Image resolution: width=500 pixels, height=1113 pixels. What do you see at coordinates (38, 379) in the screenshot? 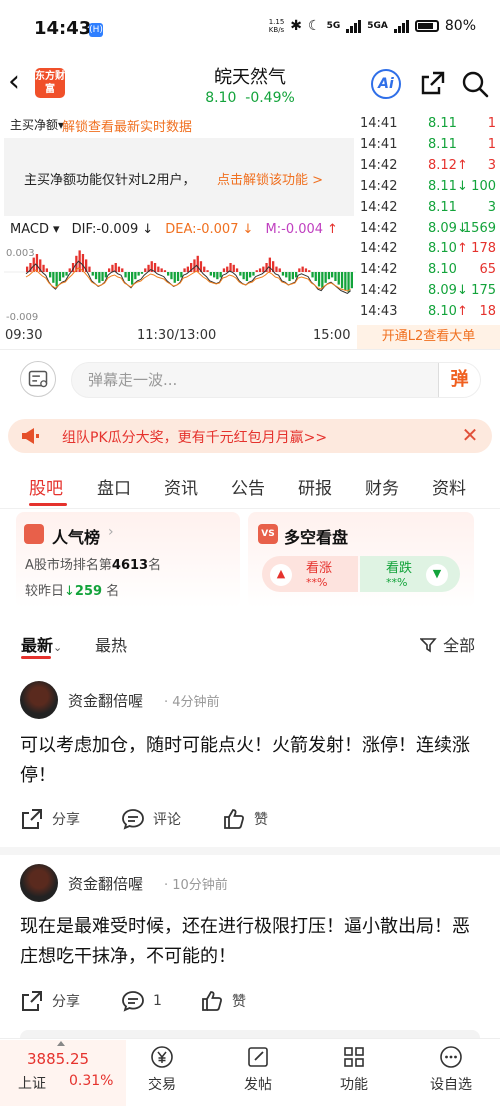
I see `danmaku-settings-icon` at bounding box center [38, 379].